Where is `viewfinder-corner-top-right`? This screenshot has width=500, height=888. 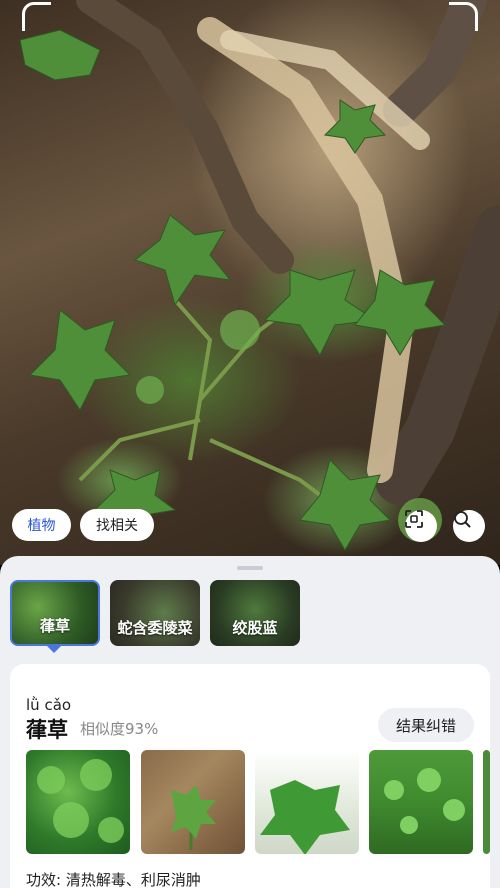
viewfinder-corner-top-right is located at coordinates (463, 16).